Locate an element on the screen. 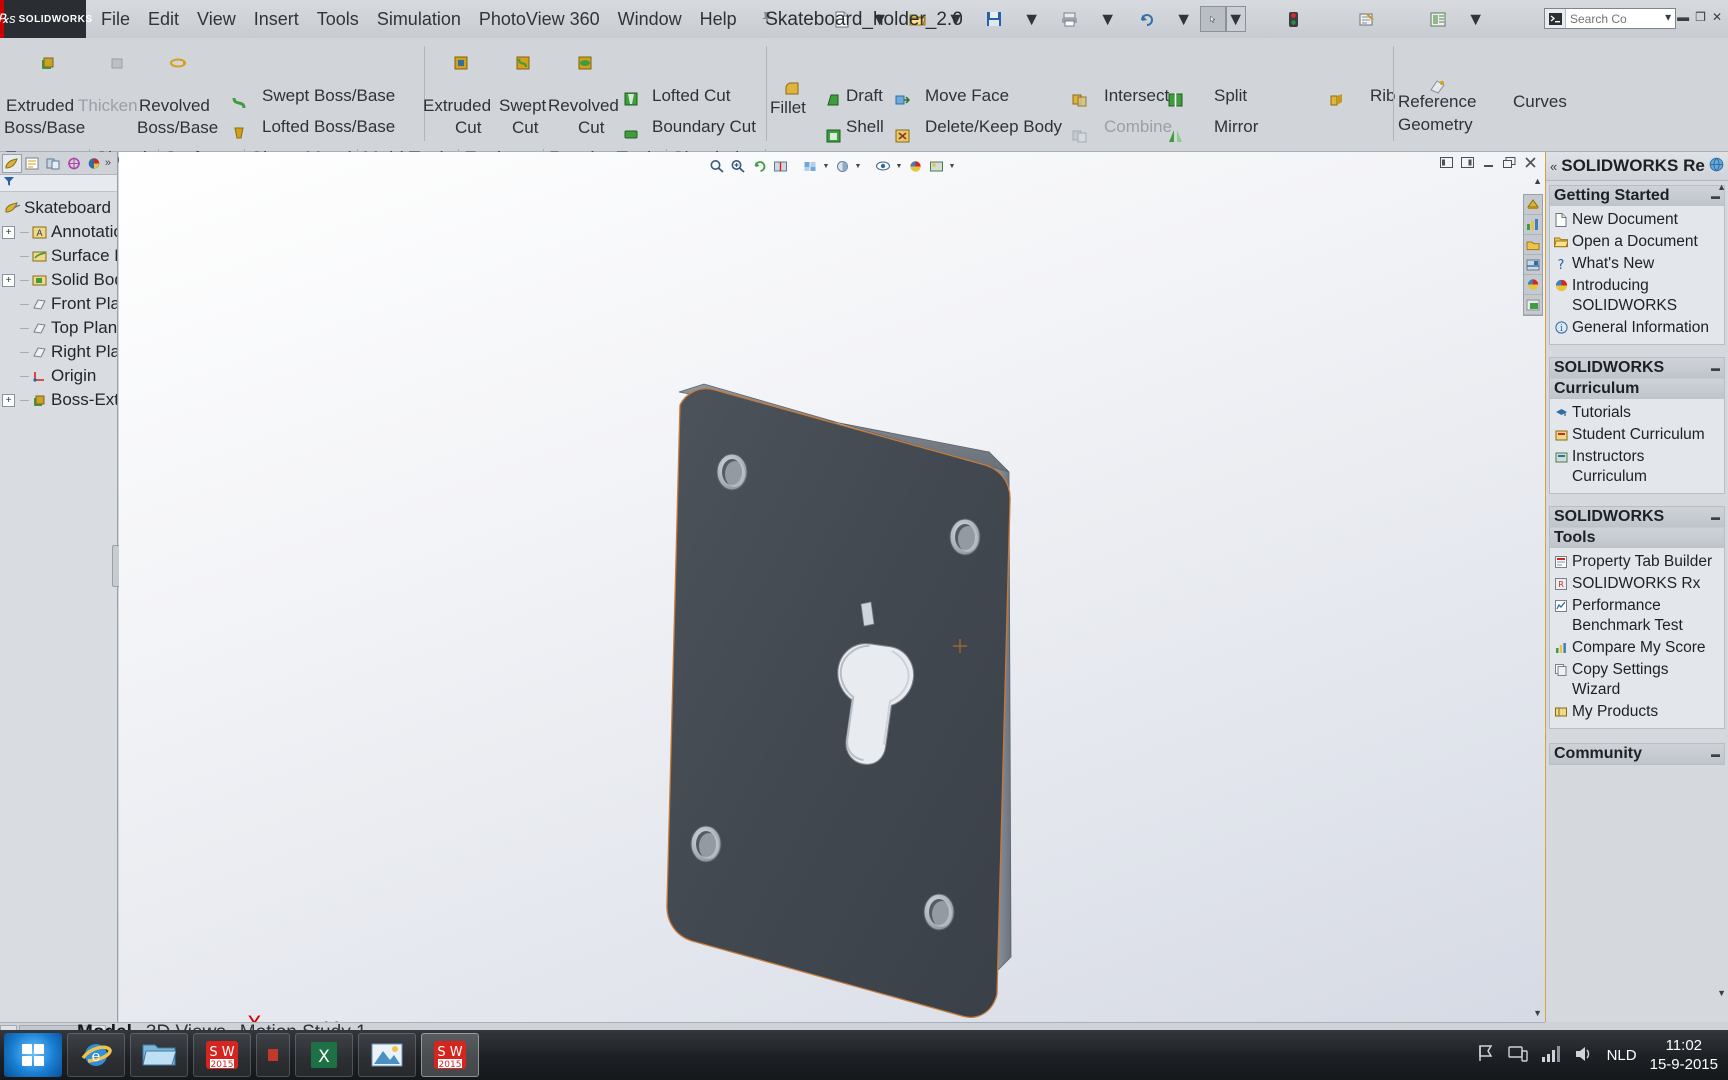 This screenshot has width=1728, height=1080. help-dropdown-icon: ▾ is located at coordinates (1668, 17).